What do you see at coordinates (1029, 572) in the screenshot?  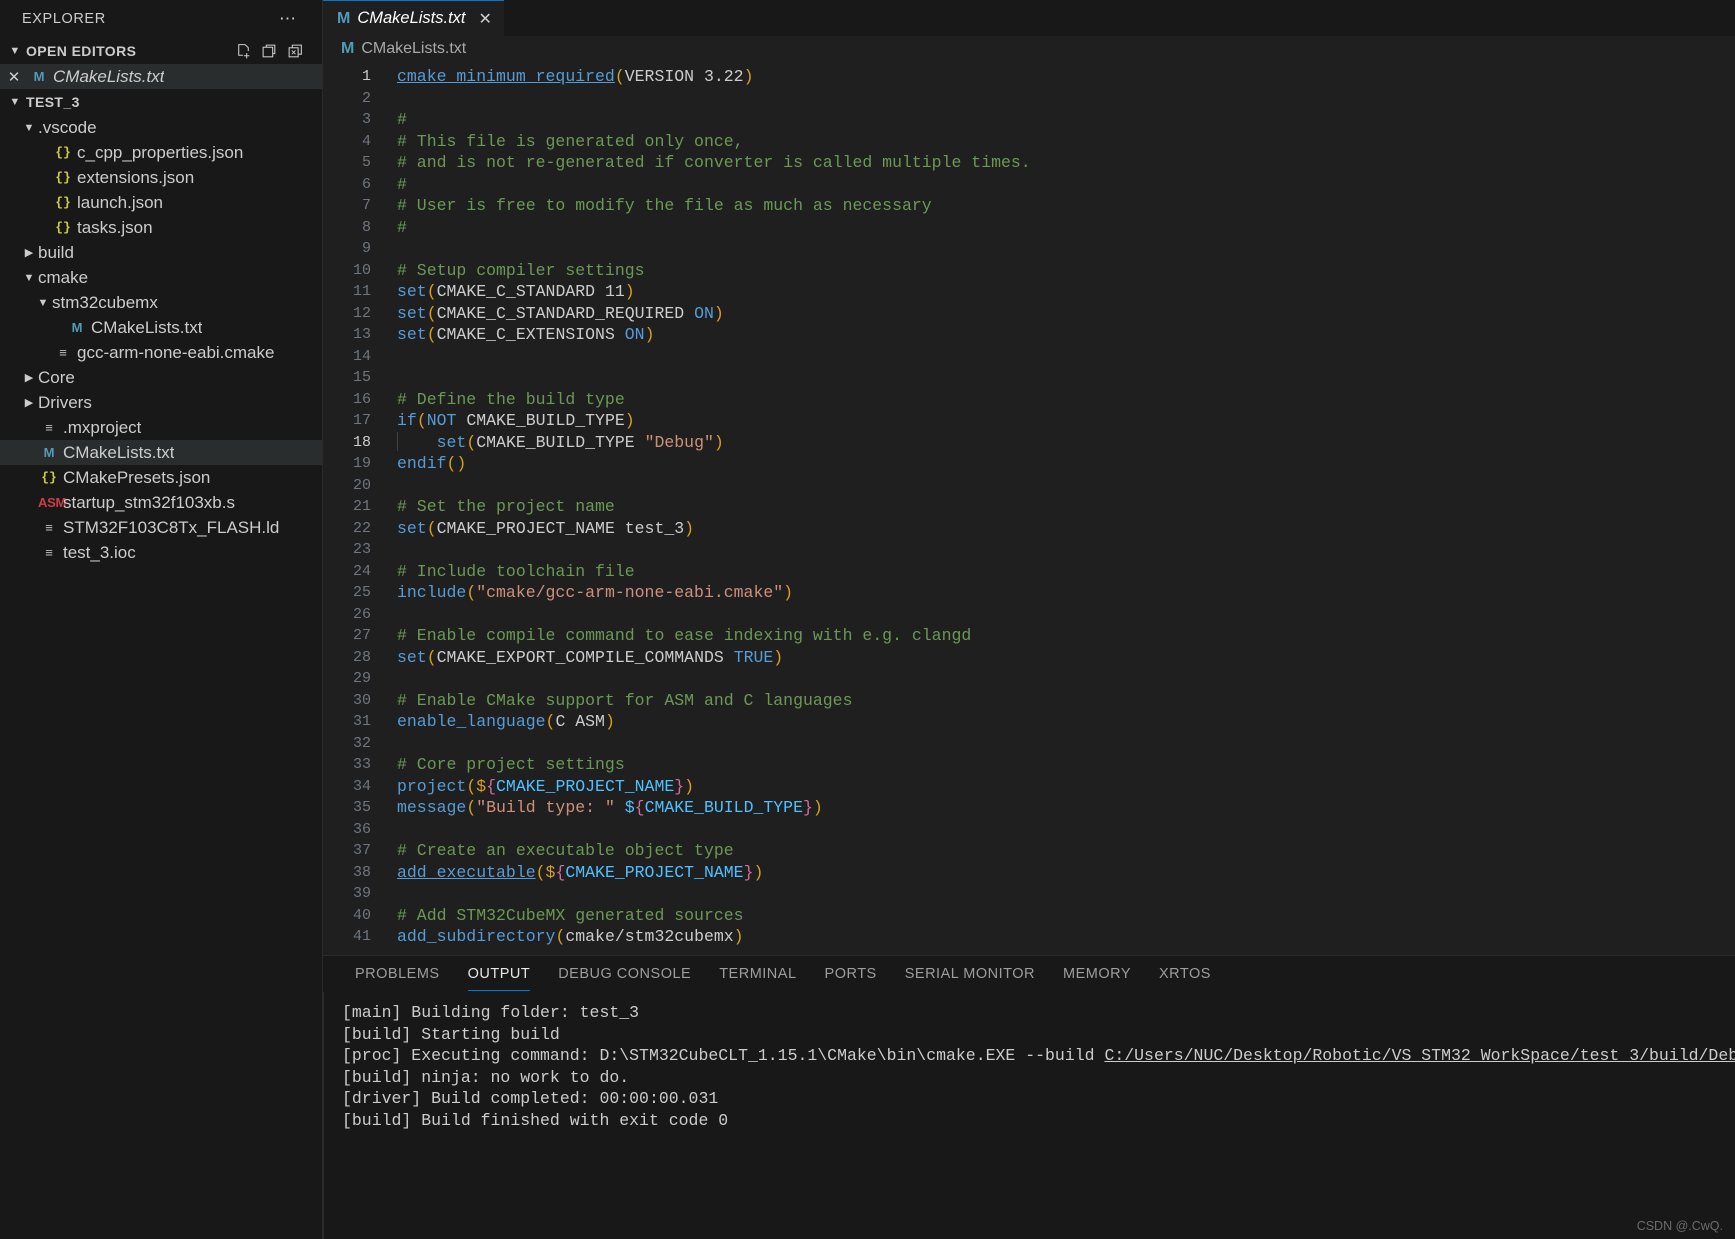 I see `code-line: 24 # Include toolchain file` at bounding box center [1029, 572].